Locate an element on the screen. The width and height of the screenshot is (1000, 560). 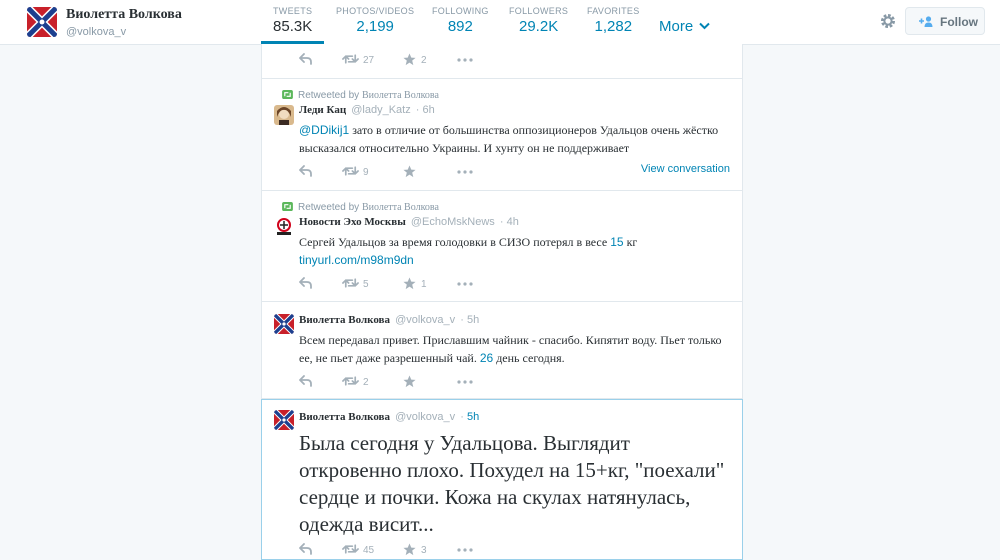
tweet-header: Леди Кац @lady_Katz · 6h is located at coordinates (367, 110).